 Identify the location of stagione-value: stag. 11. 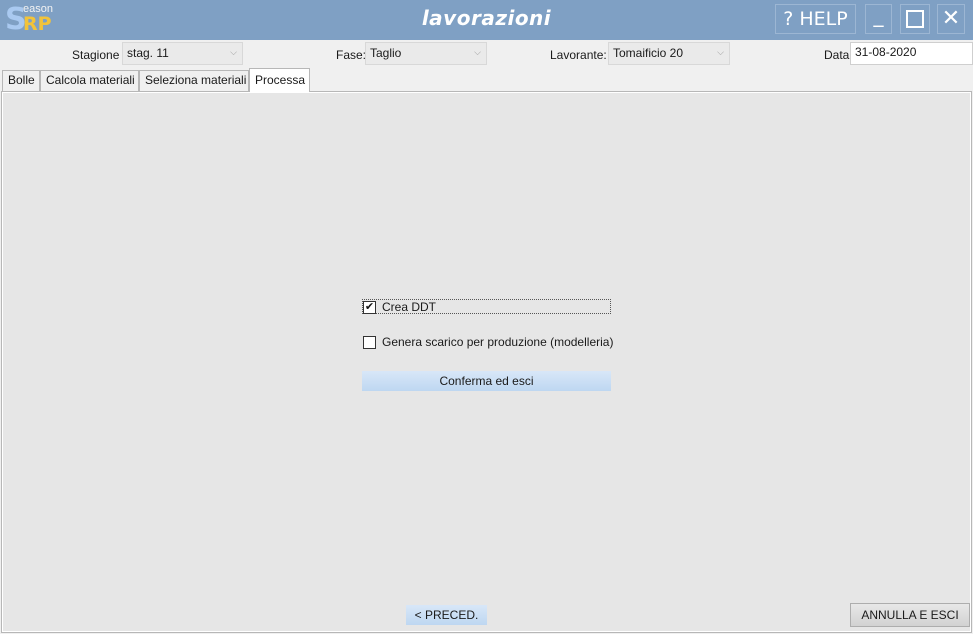
(148, 53).